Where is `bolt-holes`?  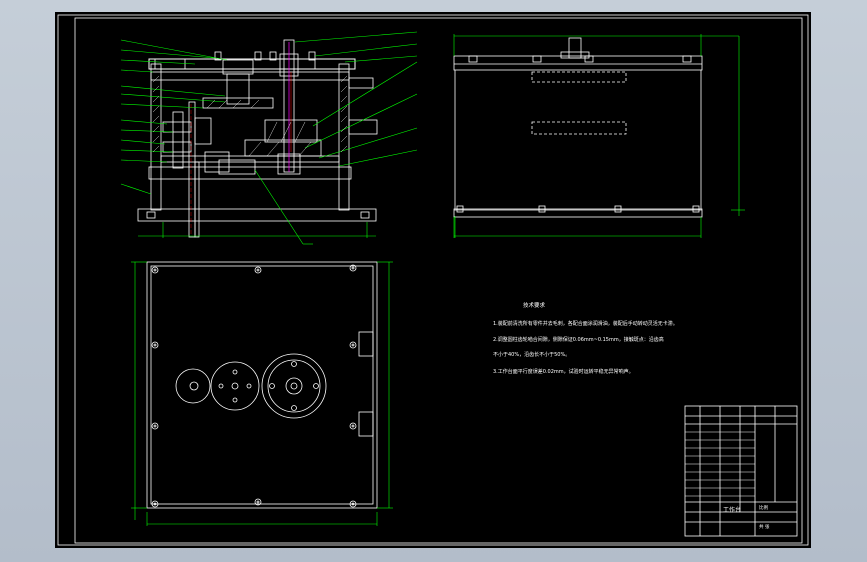
bolt-holes is located at coordinates (254, 386).